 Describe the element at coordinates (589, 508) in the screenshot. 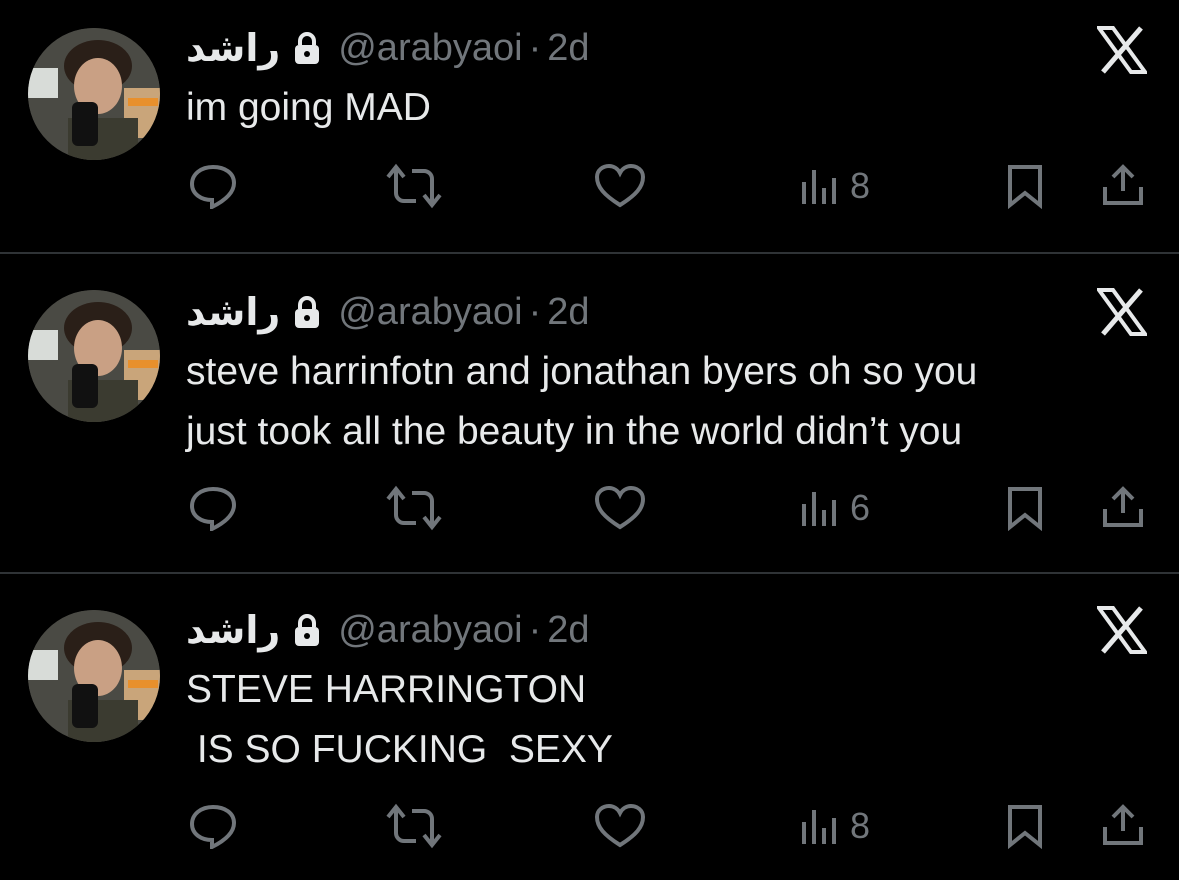

I see `tweet-actions: 6` at that location.